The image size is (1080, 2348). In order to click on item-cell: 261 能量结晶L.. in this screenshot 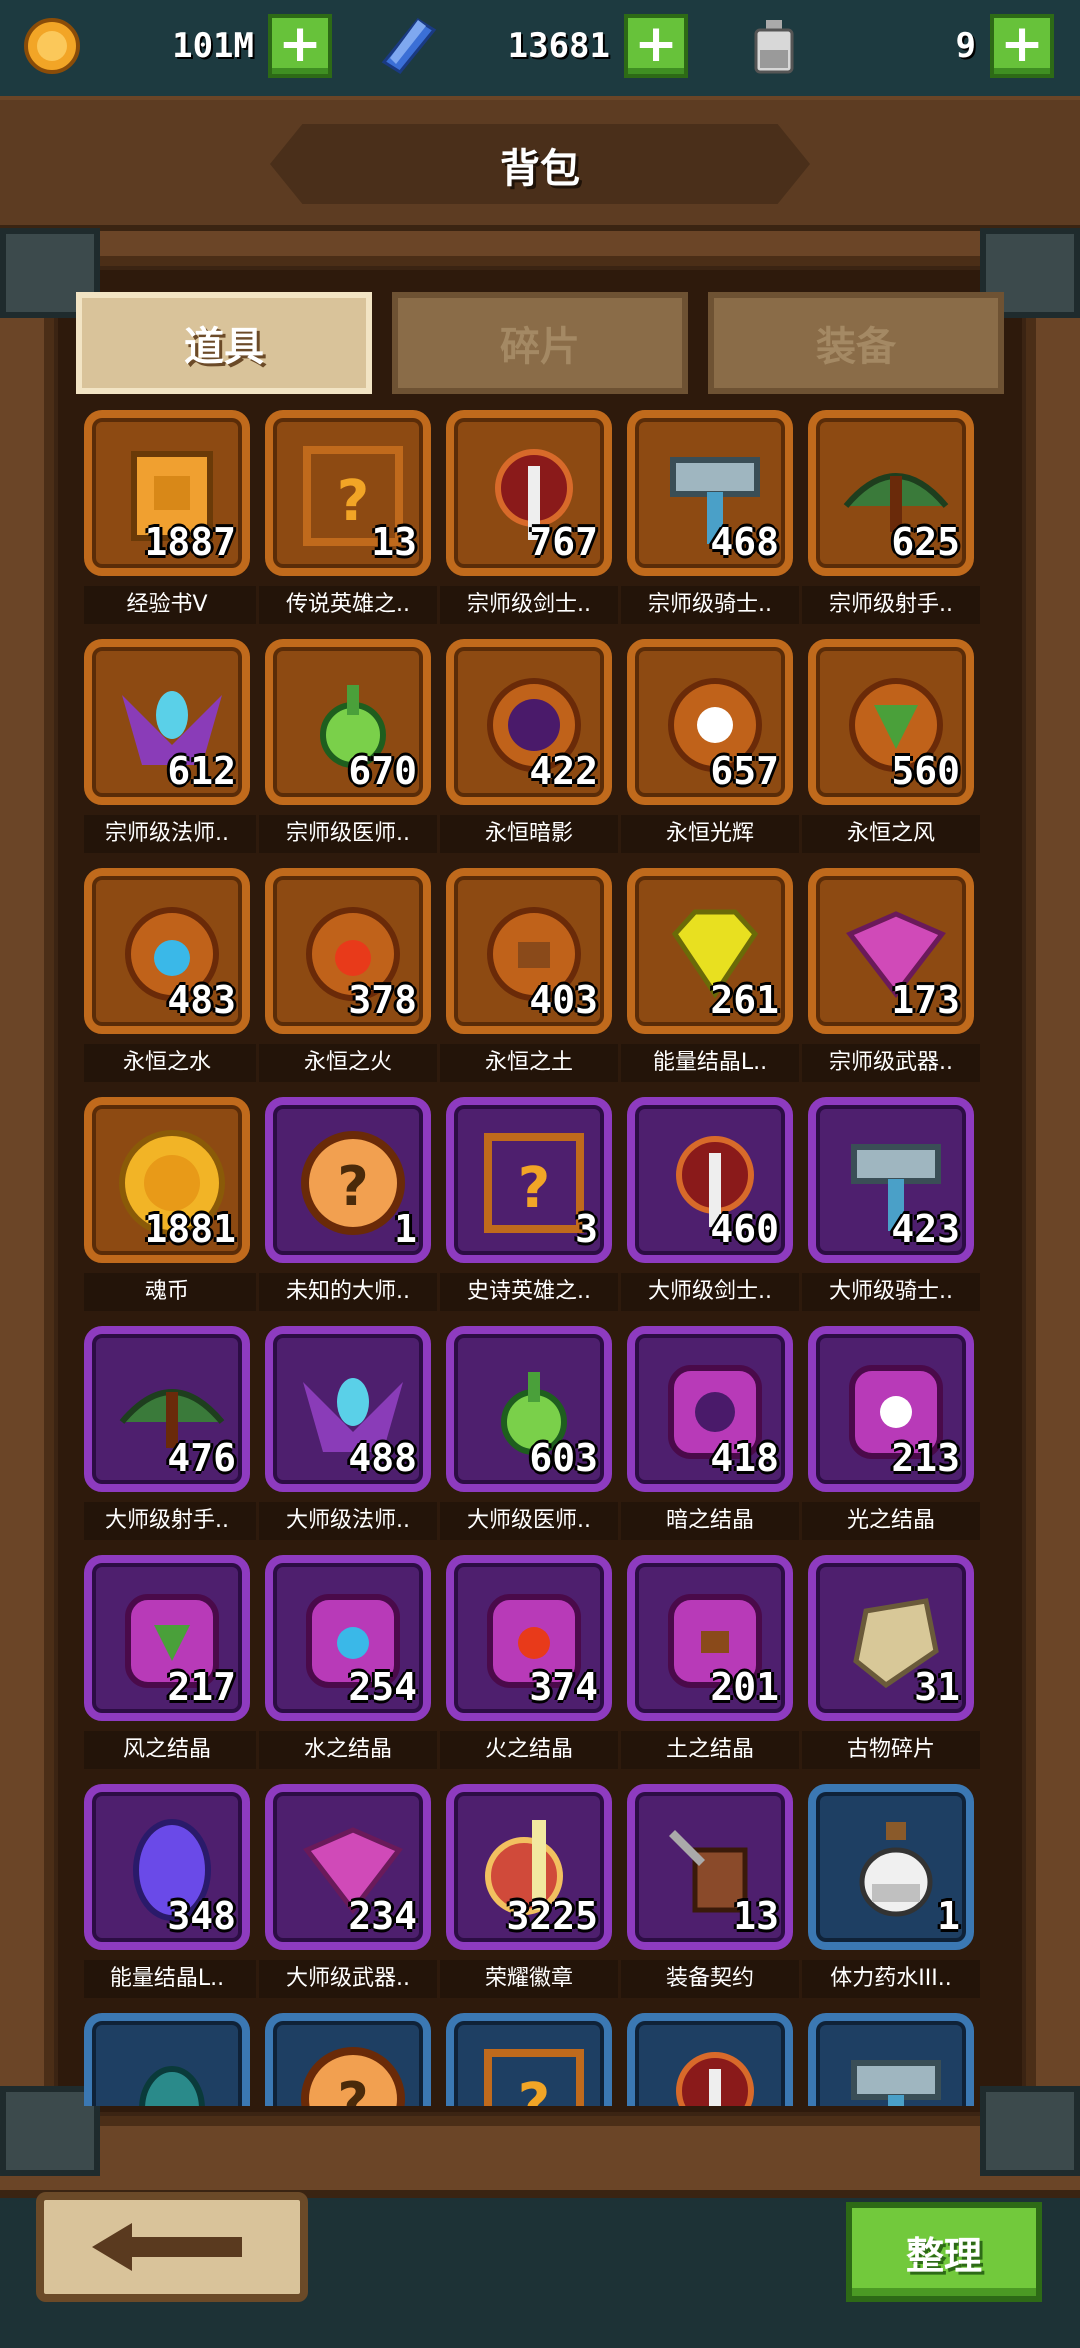, I will do `click(710, 978)`.